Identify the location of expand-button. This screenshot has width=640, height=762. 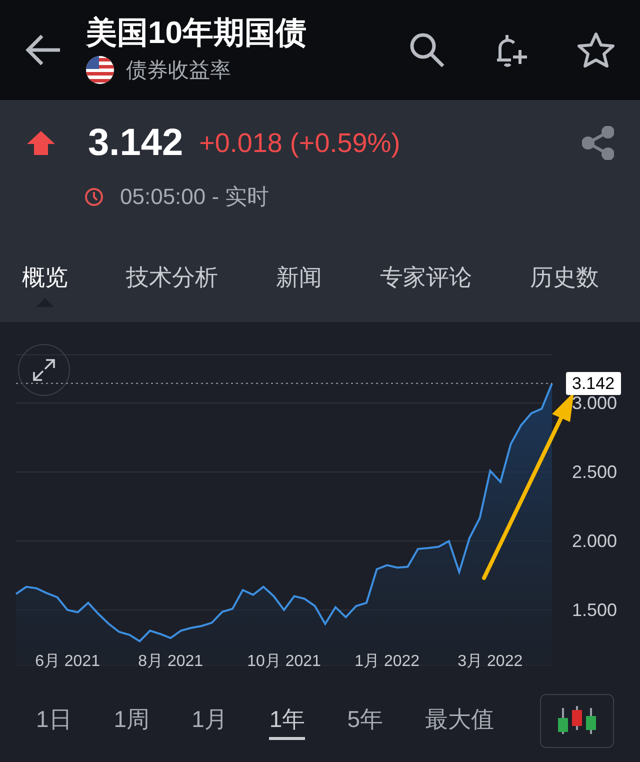
(44, 370).